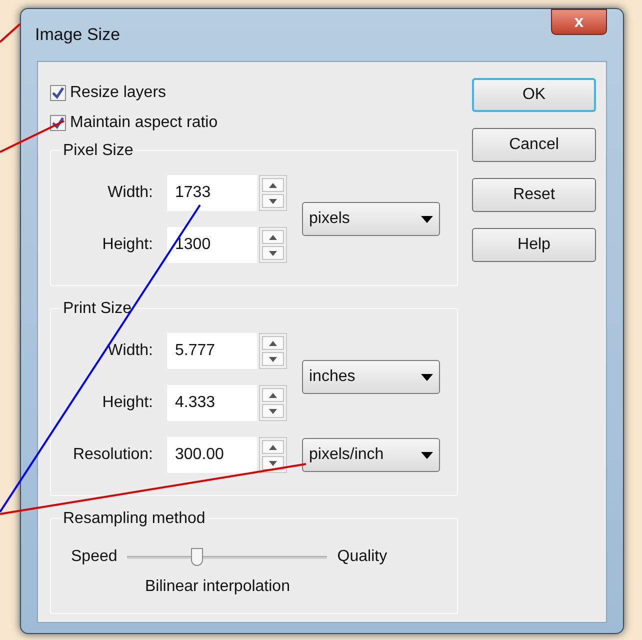 The height and width of the screenshot is (640, 642). I want to click on dialog-button: Cancel, so click(534, 145).